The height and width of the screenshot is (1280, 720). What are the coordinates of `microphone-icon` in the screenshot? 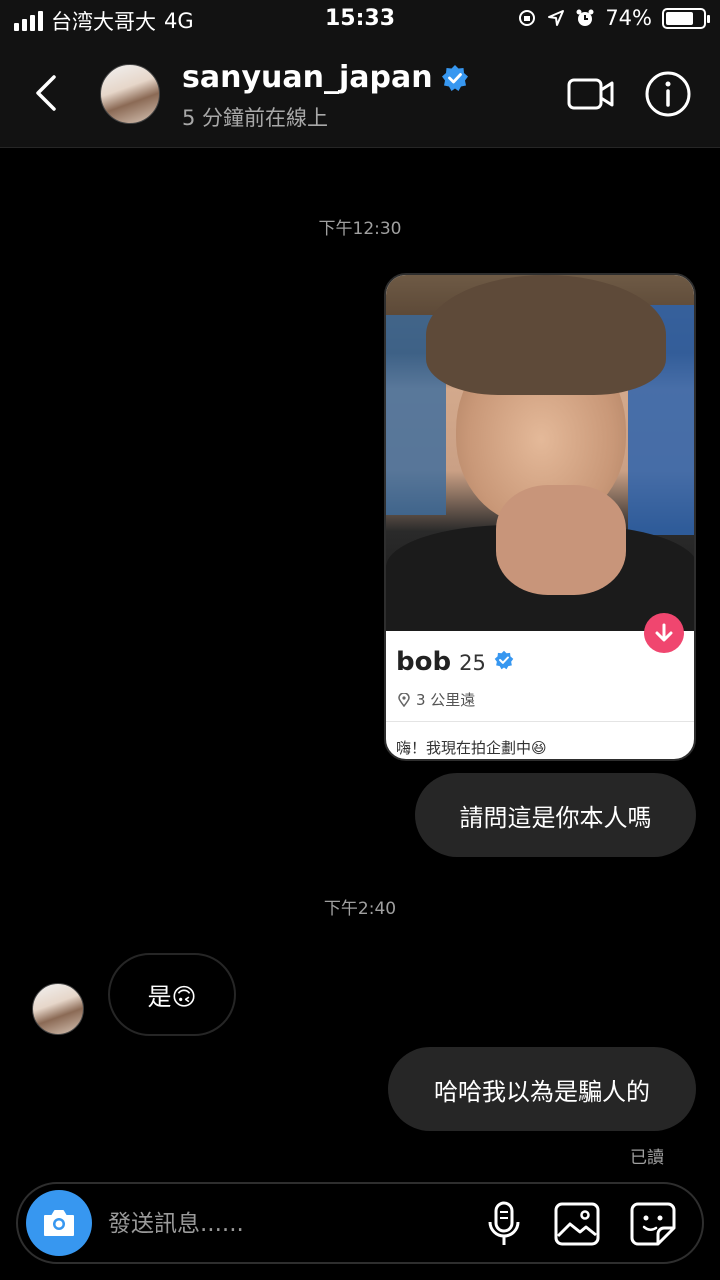 It's located at (504, 1223).